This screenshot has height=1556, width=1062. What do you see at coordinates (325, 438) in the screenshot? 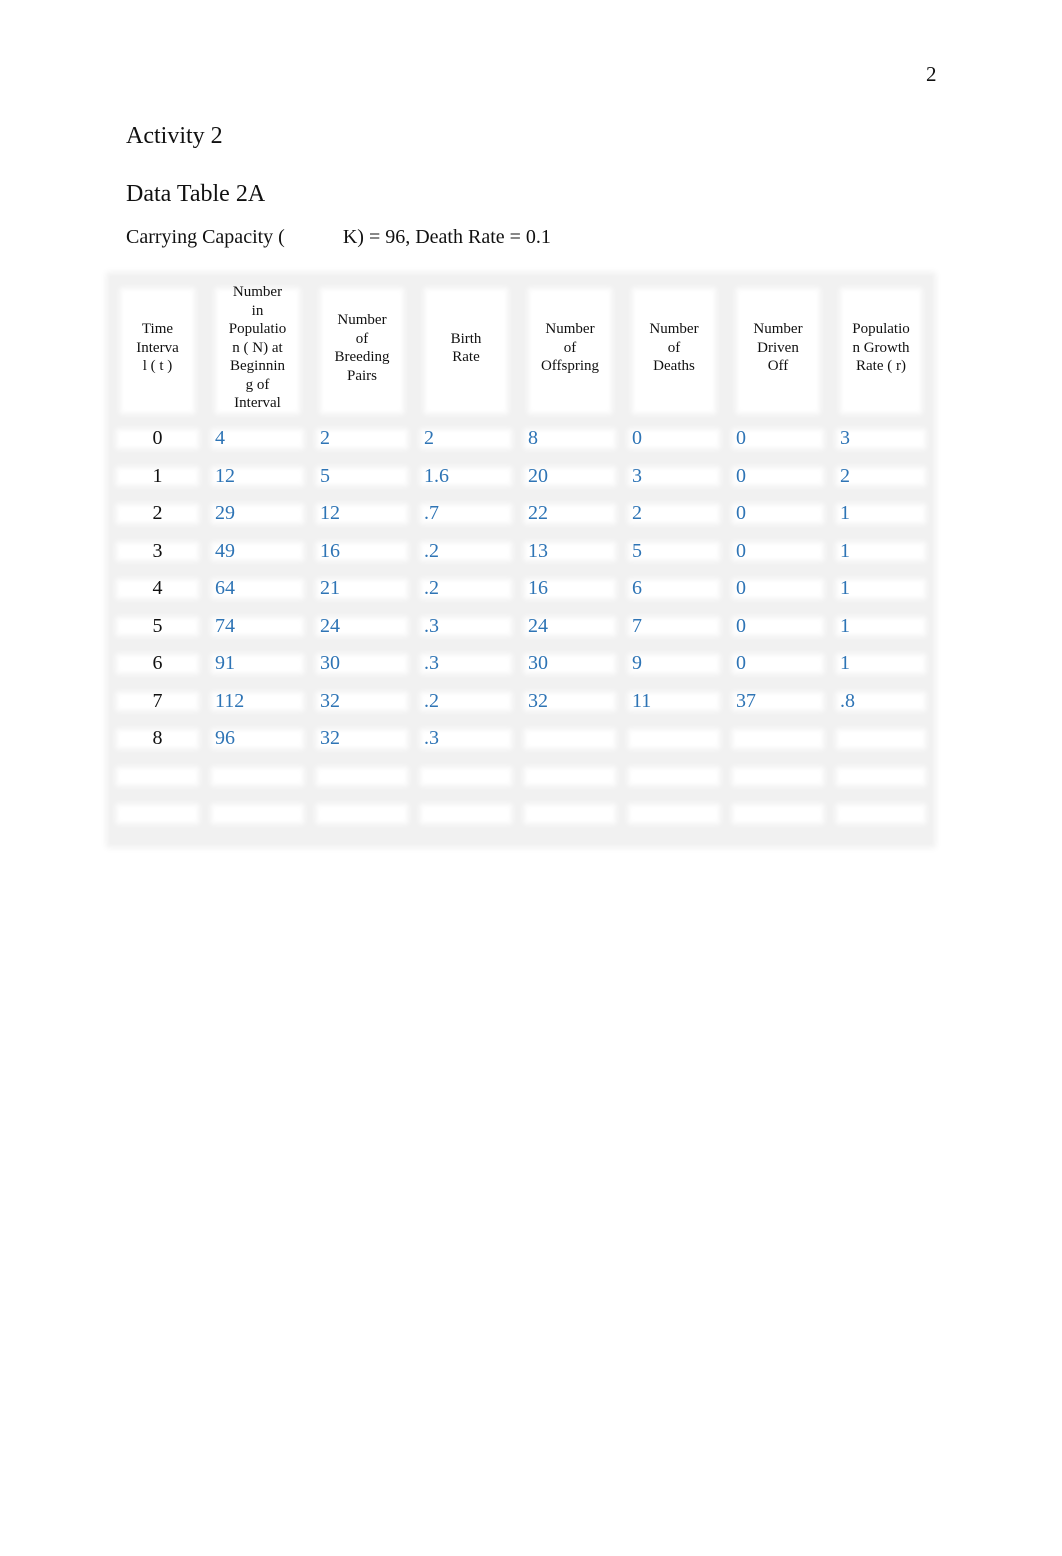
I see `breeding-pairs-value: 2` at bounding box center [325, 438].